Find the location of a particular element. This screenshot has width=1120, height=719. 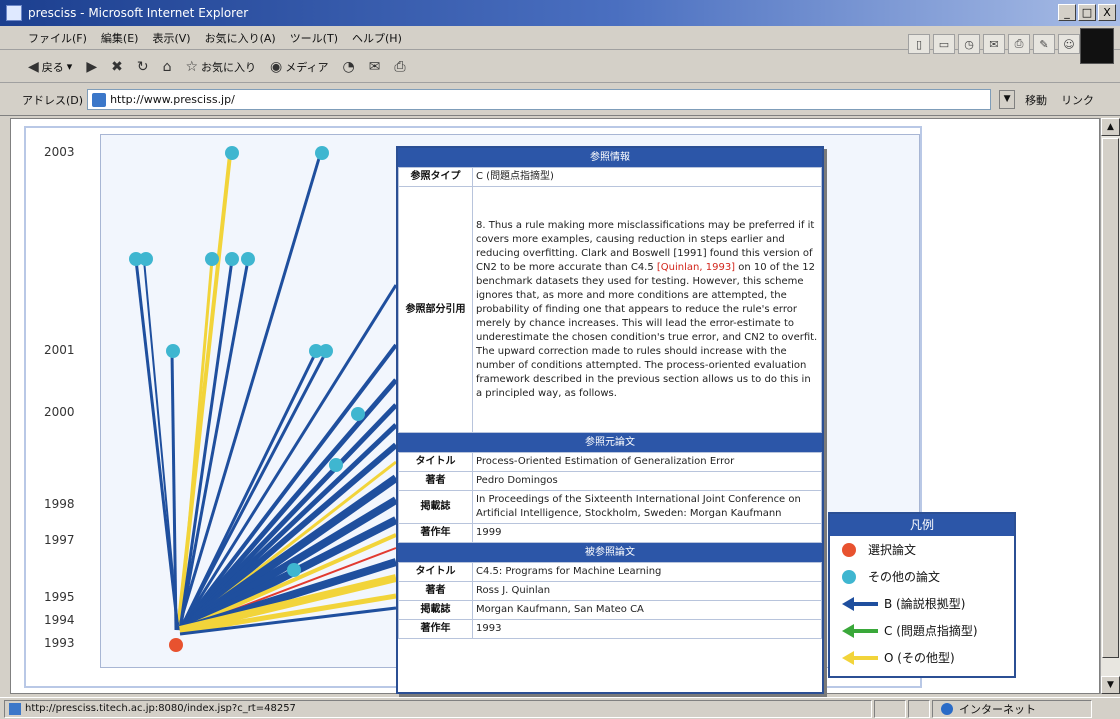

media-label: メディア is located at coordinates (307, 67).